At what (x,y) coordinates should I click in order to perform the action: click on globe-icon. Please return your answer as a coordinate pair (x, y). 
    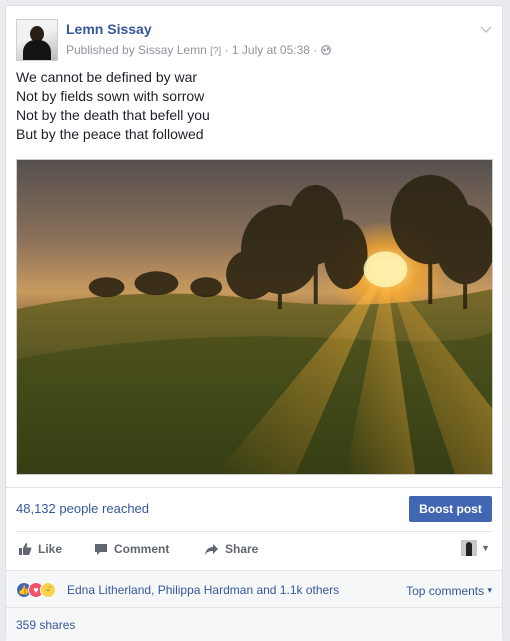
    Looking at the image, I should click on (325, 50).